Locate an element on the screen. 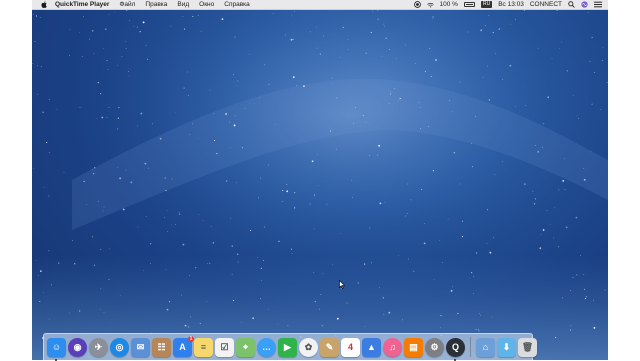 The image size is (640, 361). wifi-icon is located at coordinates (430, 5).